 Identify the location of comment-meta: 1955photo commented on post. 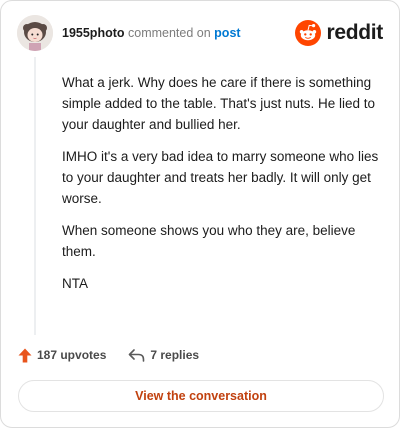
(151, 33).